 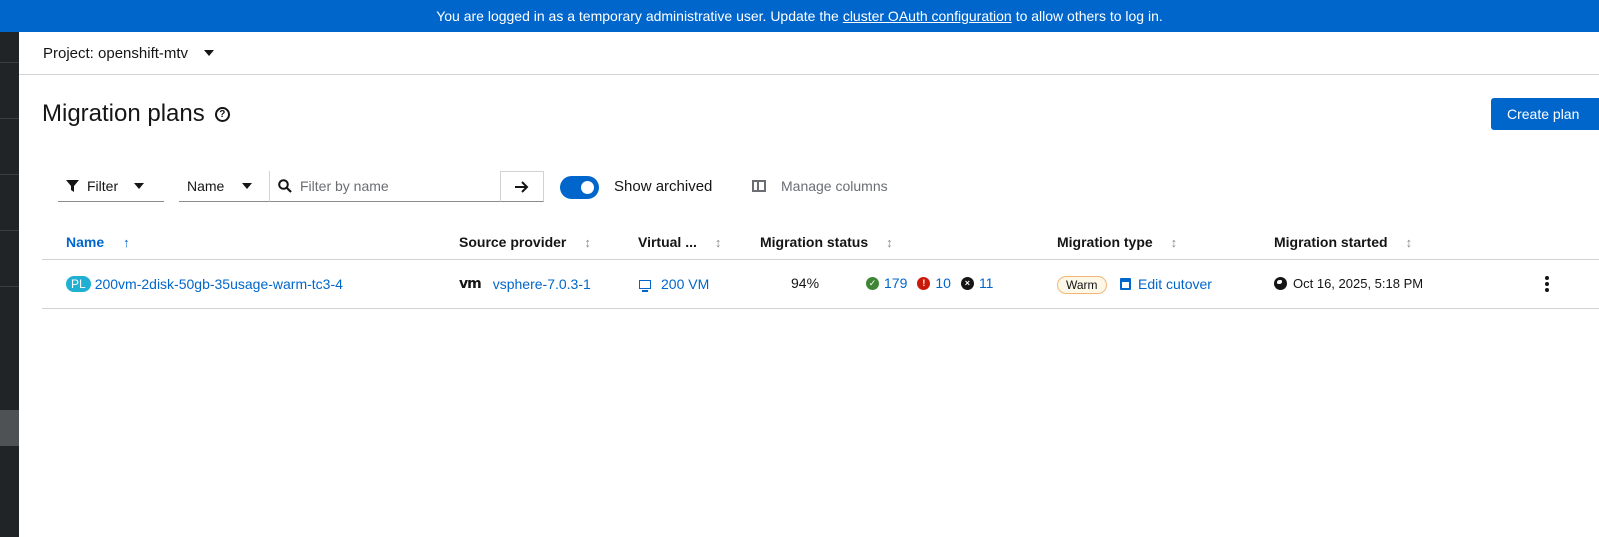 I want to click on manage-columns-button: Manage columns, so click(x=820, y=186).